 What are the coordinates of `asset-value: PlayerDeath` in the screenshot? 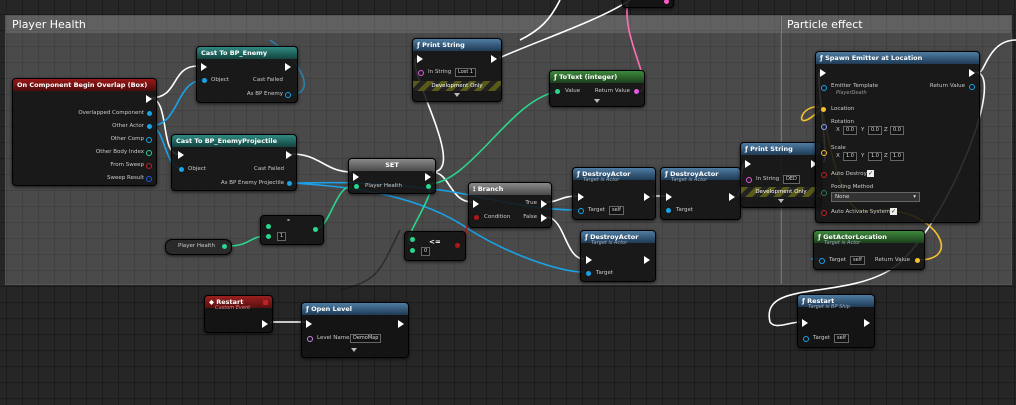 It's located at (851, 93).